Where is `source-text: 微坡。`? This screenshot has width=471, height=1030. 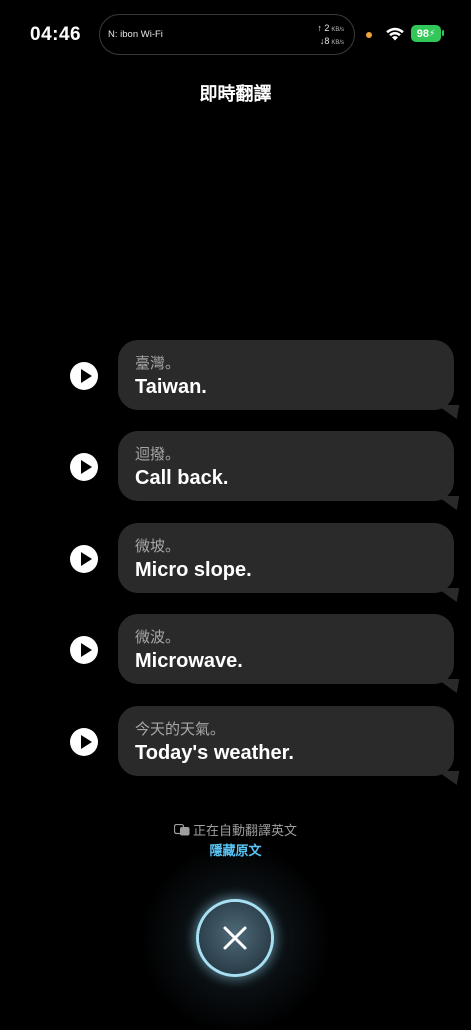
source-text: 微坡。 is located at coordinates (158, 546).